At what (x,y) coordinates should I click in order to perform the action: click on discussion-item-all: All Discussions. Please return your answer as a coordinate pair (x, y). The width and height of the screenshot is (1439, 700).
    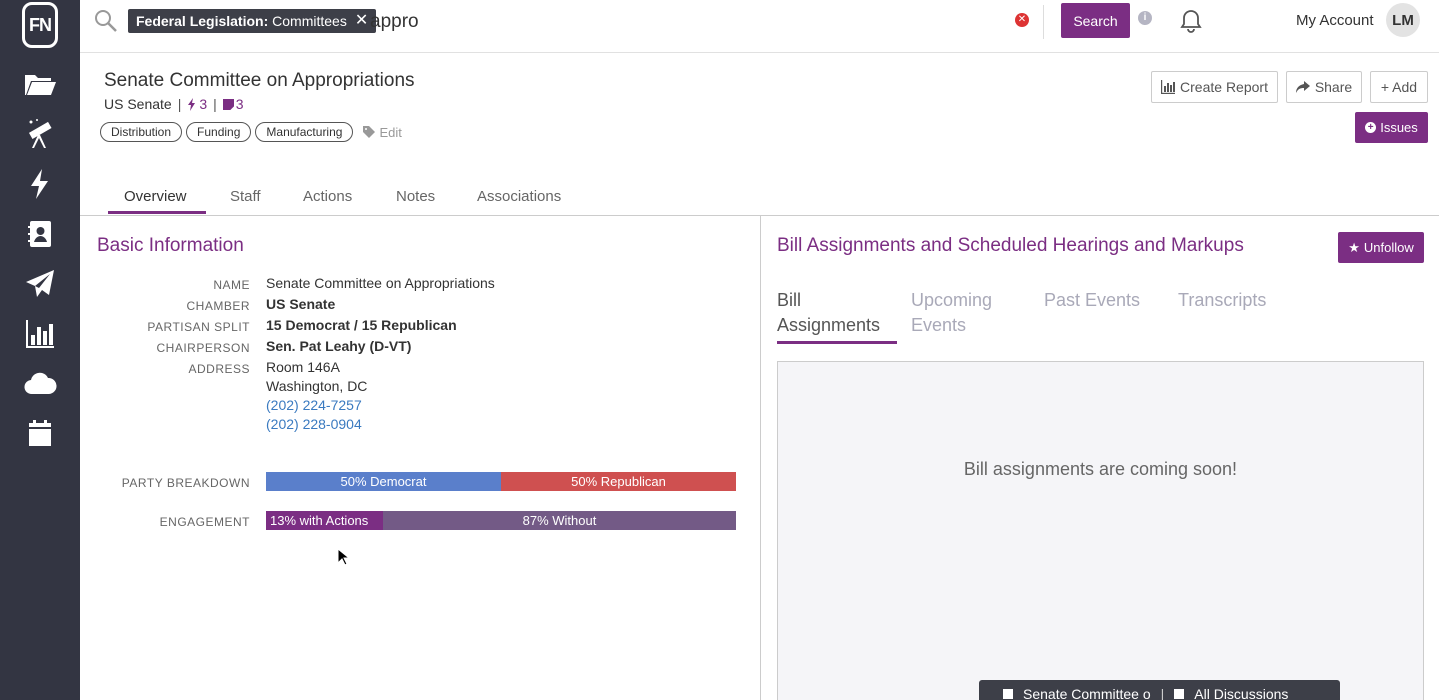
    Looking at the image, I should click on (1241, 693).